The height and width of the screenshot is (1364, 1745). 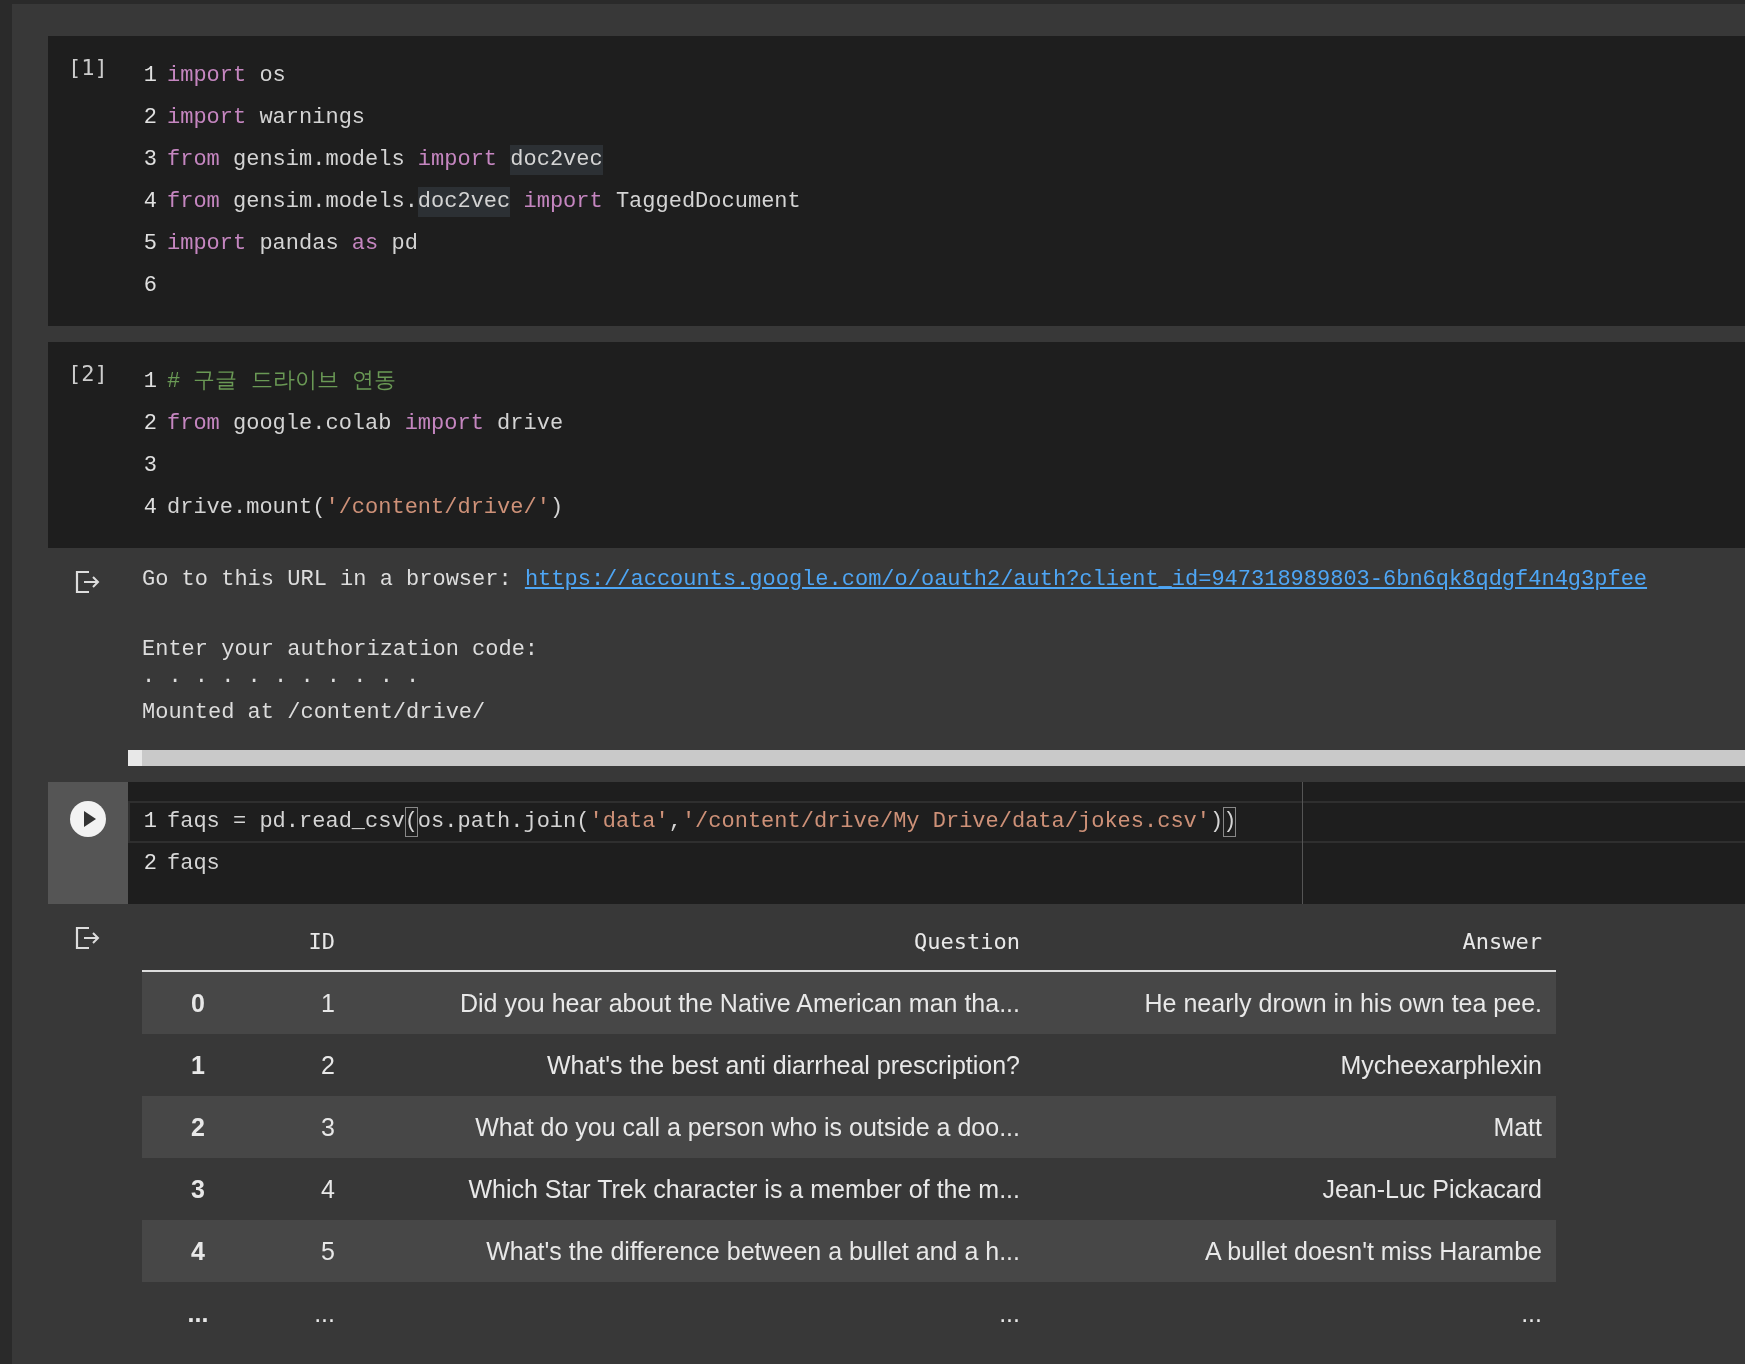 I want to click on table-cell: What's the best anti diarrheal prescription?, so click(x=691, y=1065).